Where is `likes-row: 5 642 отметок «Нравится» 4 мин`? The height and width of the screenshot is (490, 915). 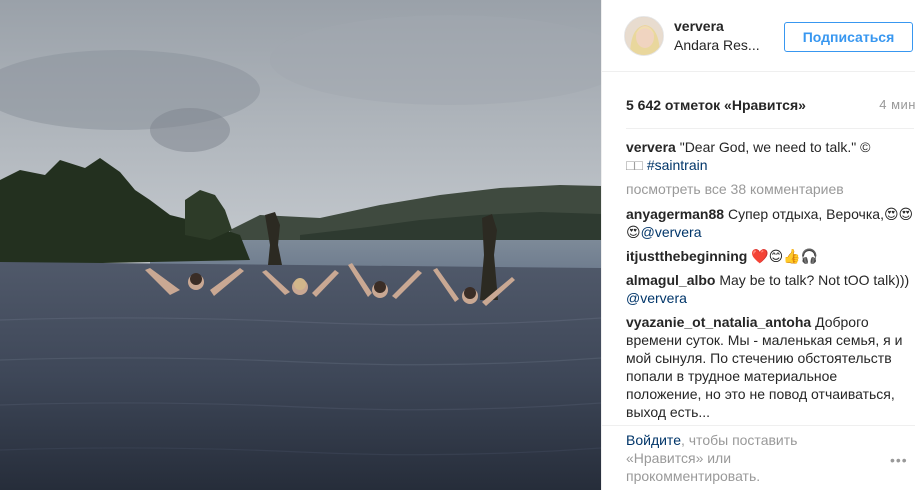
likes-row: 5 642 отметок «Нравится» 4 мин is located at coordinates (770, 107).